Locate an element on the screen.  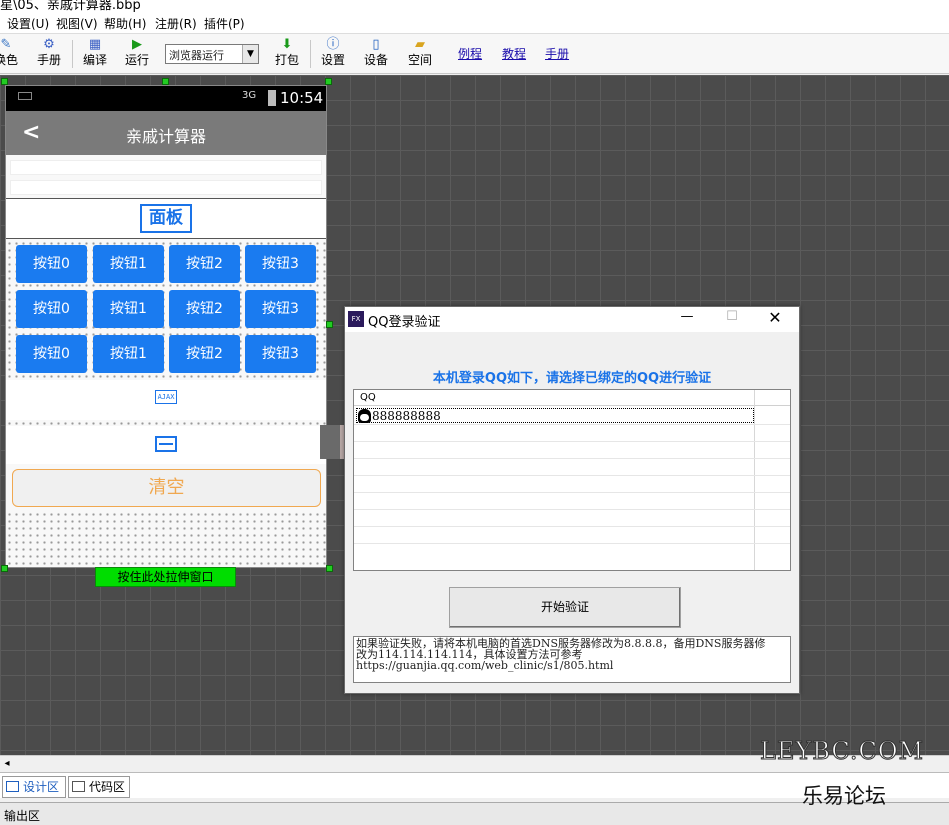
stretch-window-handle: 按住此处拉伸窗口 is located at coordinates (165, 577).